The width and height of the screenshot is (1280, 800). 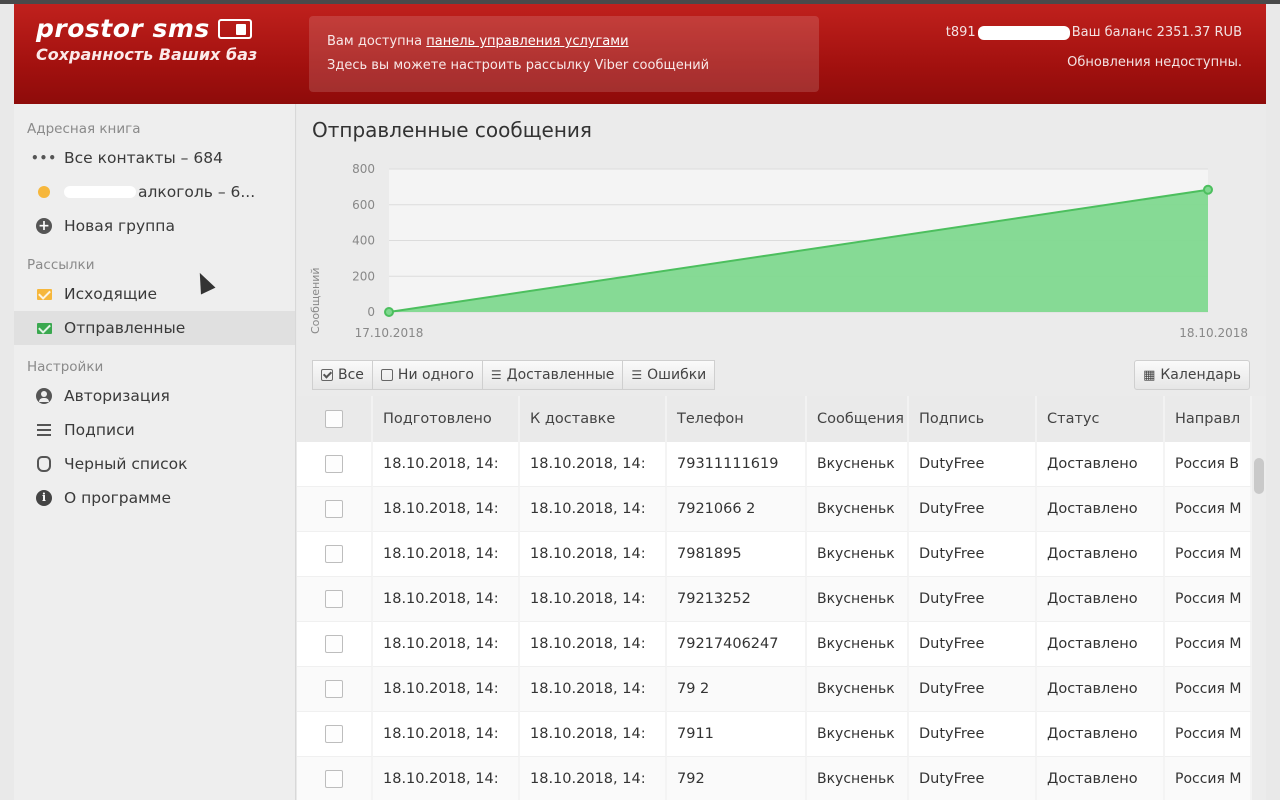 I want to click on balance-text: Ваш баланс 2351.37 RUB, so click(x=1156, y=32).